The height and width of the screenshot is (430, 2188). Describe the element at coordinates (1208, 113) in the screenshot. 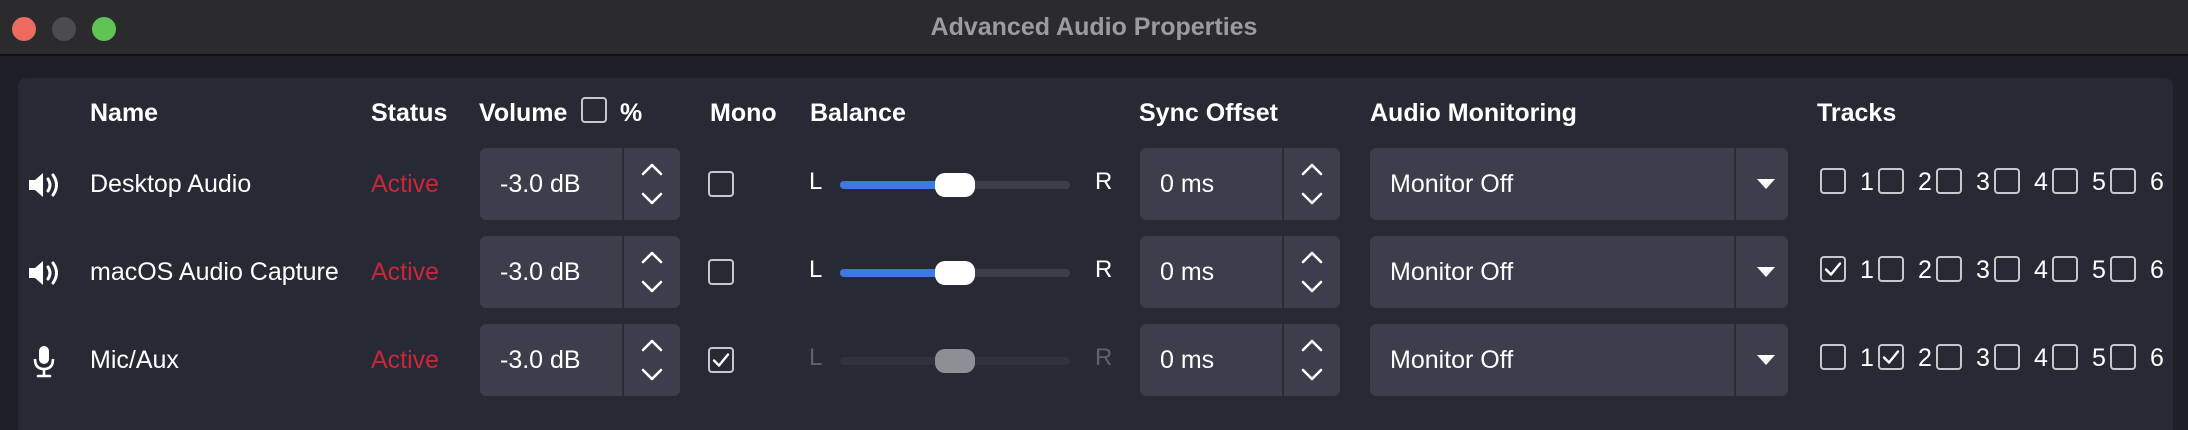

I see `header-sync-offset: Sync Offset` at that location.